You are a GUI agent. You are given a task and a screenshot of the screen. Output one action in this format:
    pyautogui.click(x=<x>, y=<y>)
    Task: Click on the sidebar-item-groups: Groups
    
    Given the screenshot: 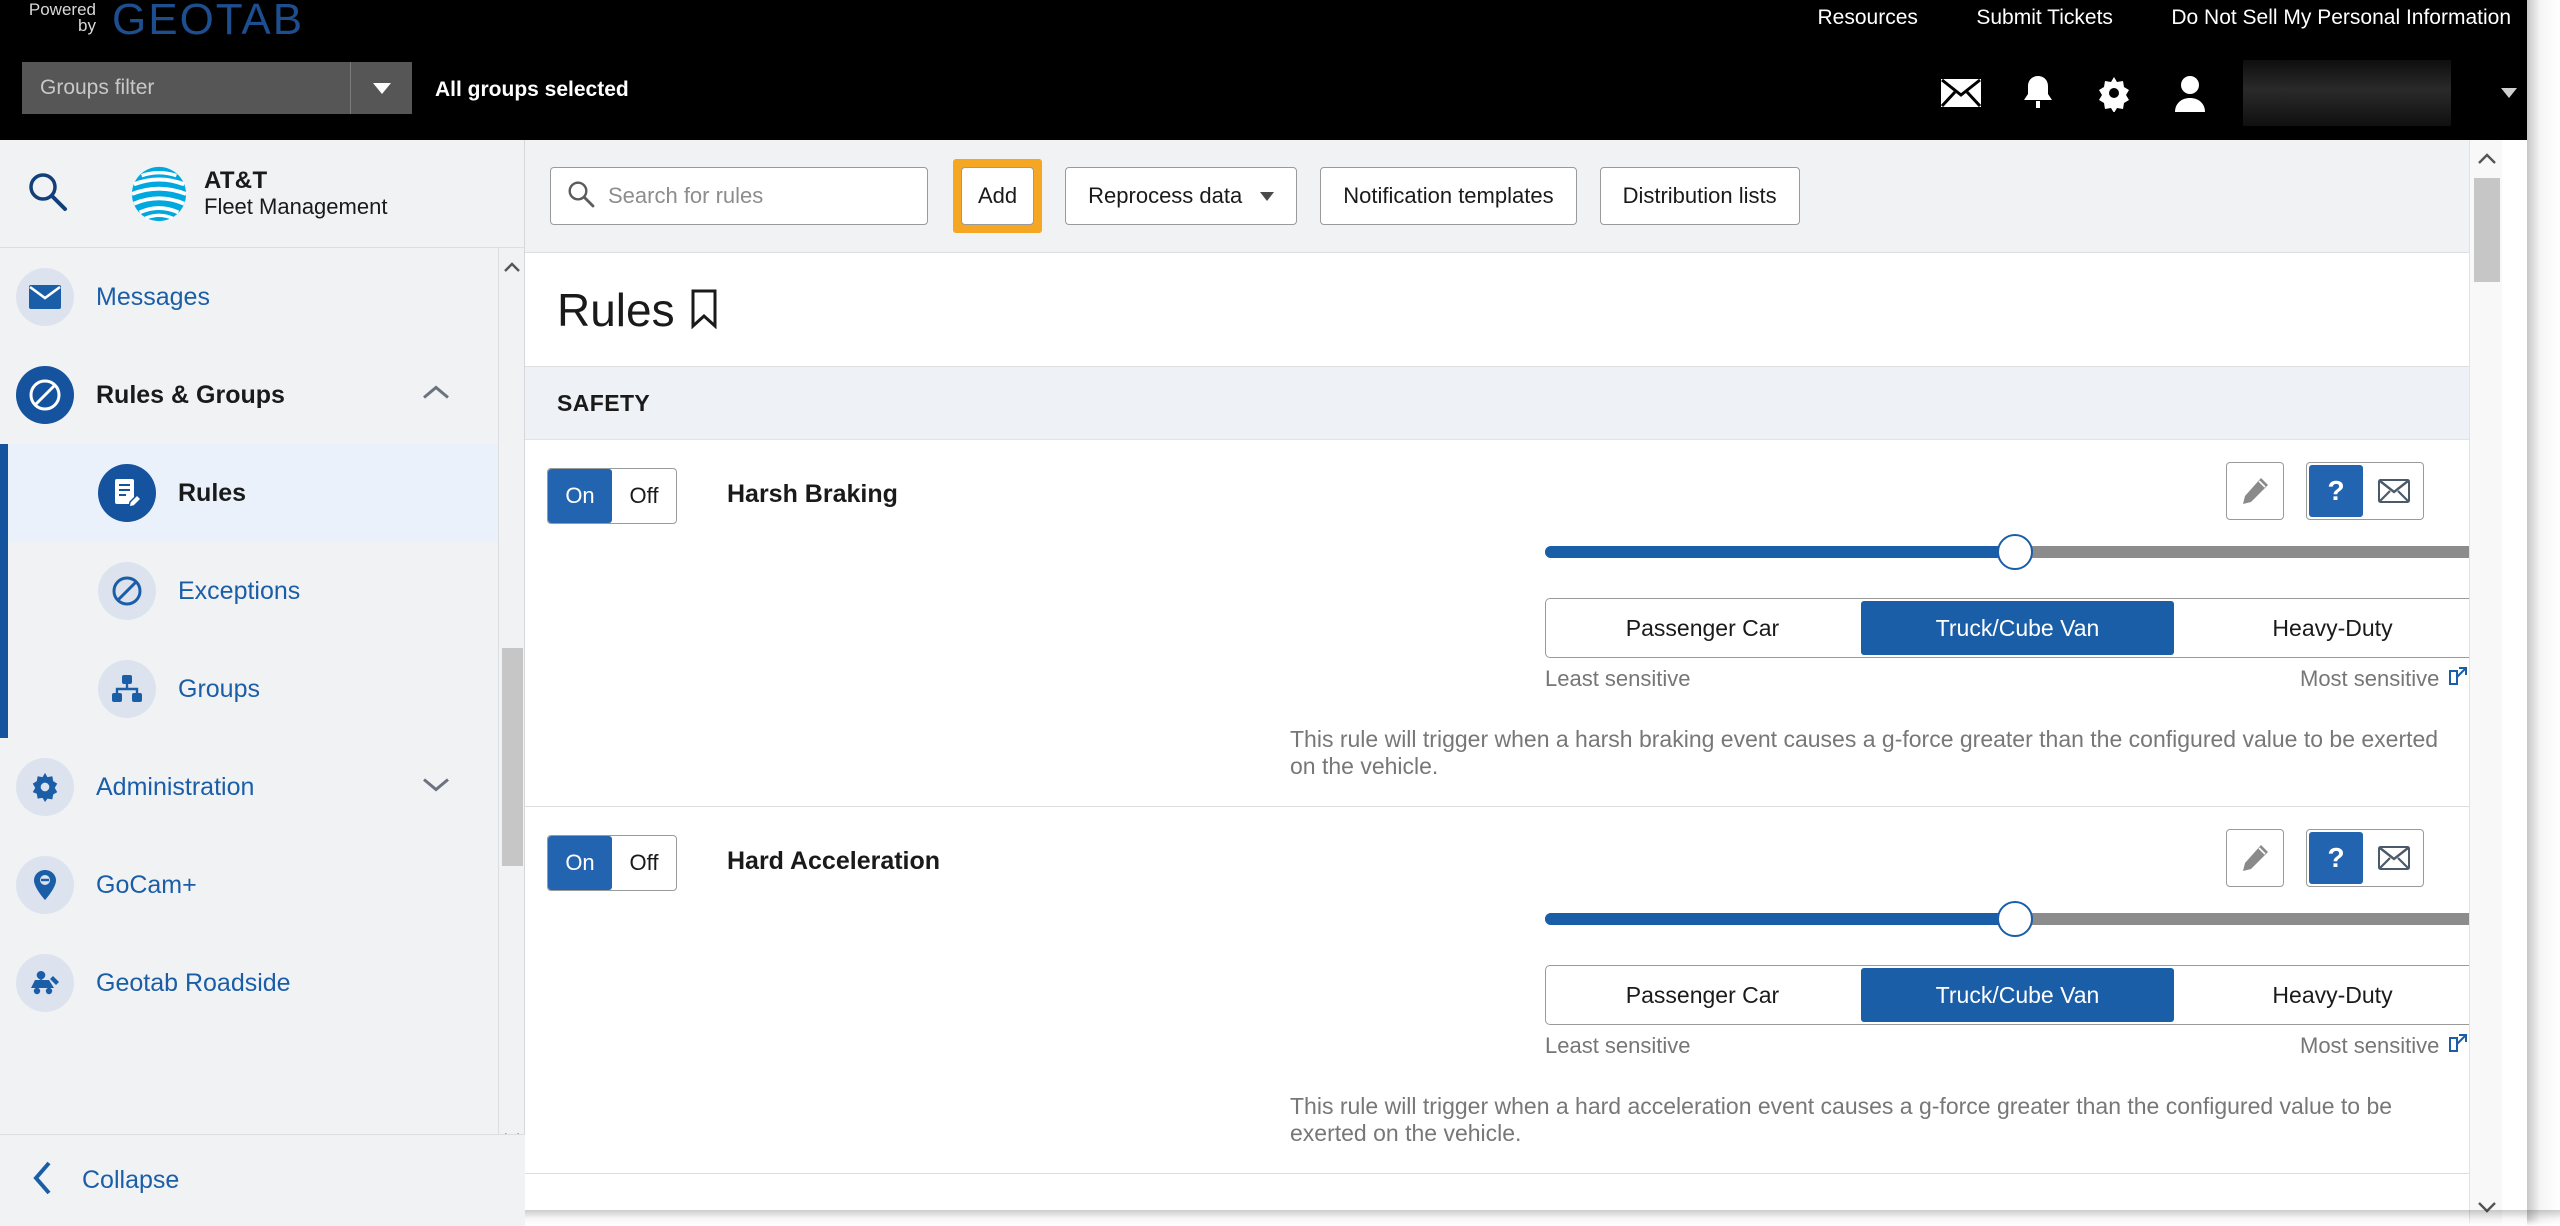 What is the action you would take?
    pyautogui.click(x=252, y=689)
    